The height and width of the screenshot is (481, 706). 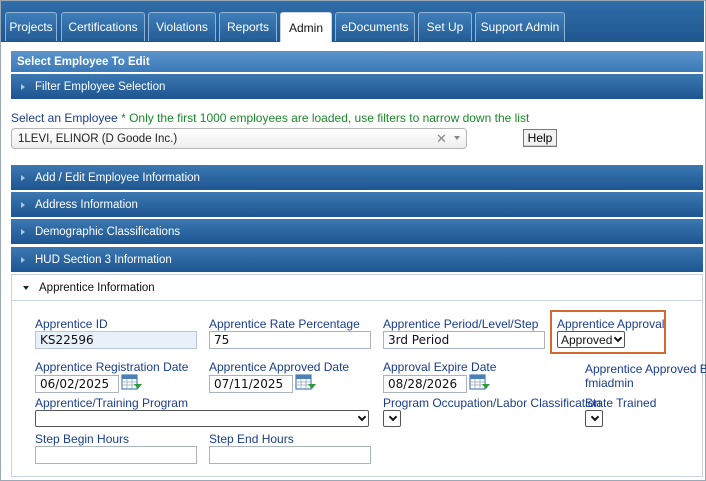 I want to click on registration-date-label: Apprentice Registration Date, so click(x=112, y=367).